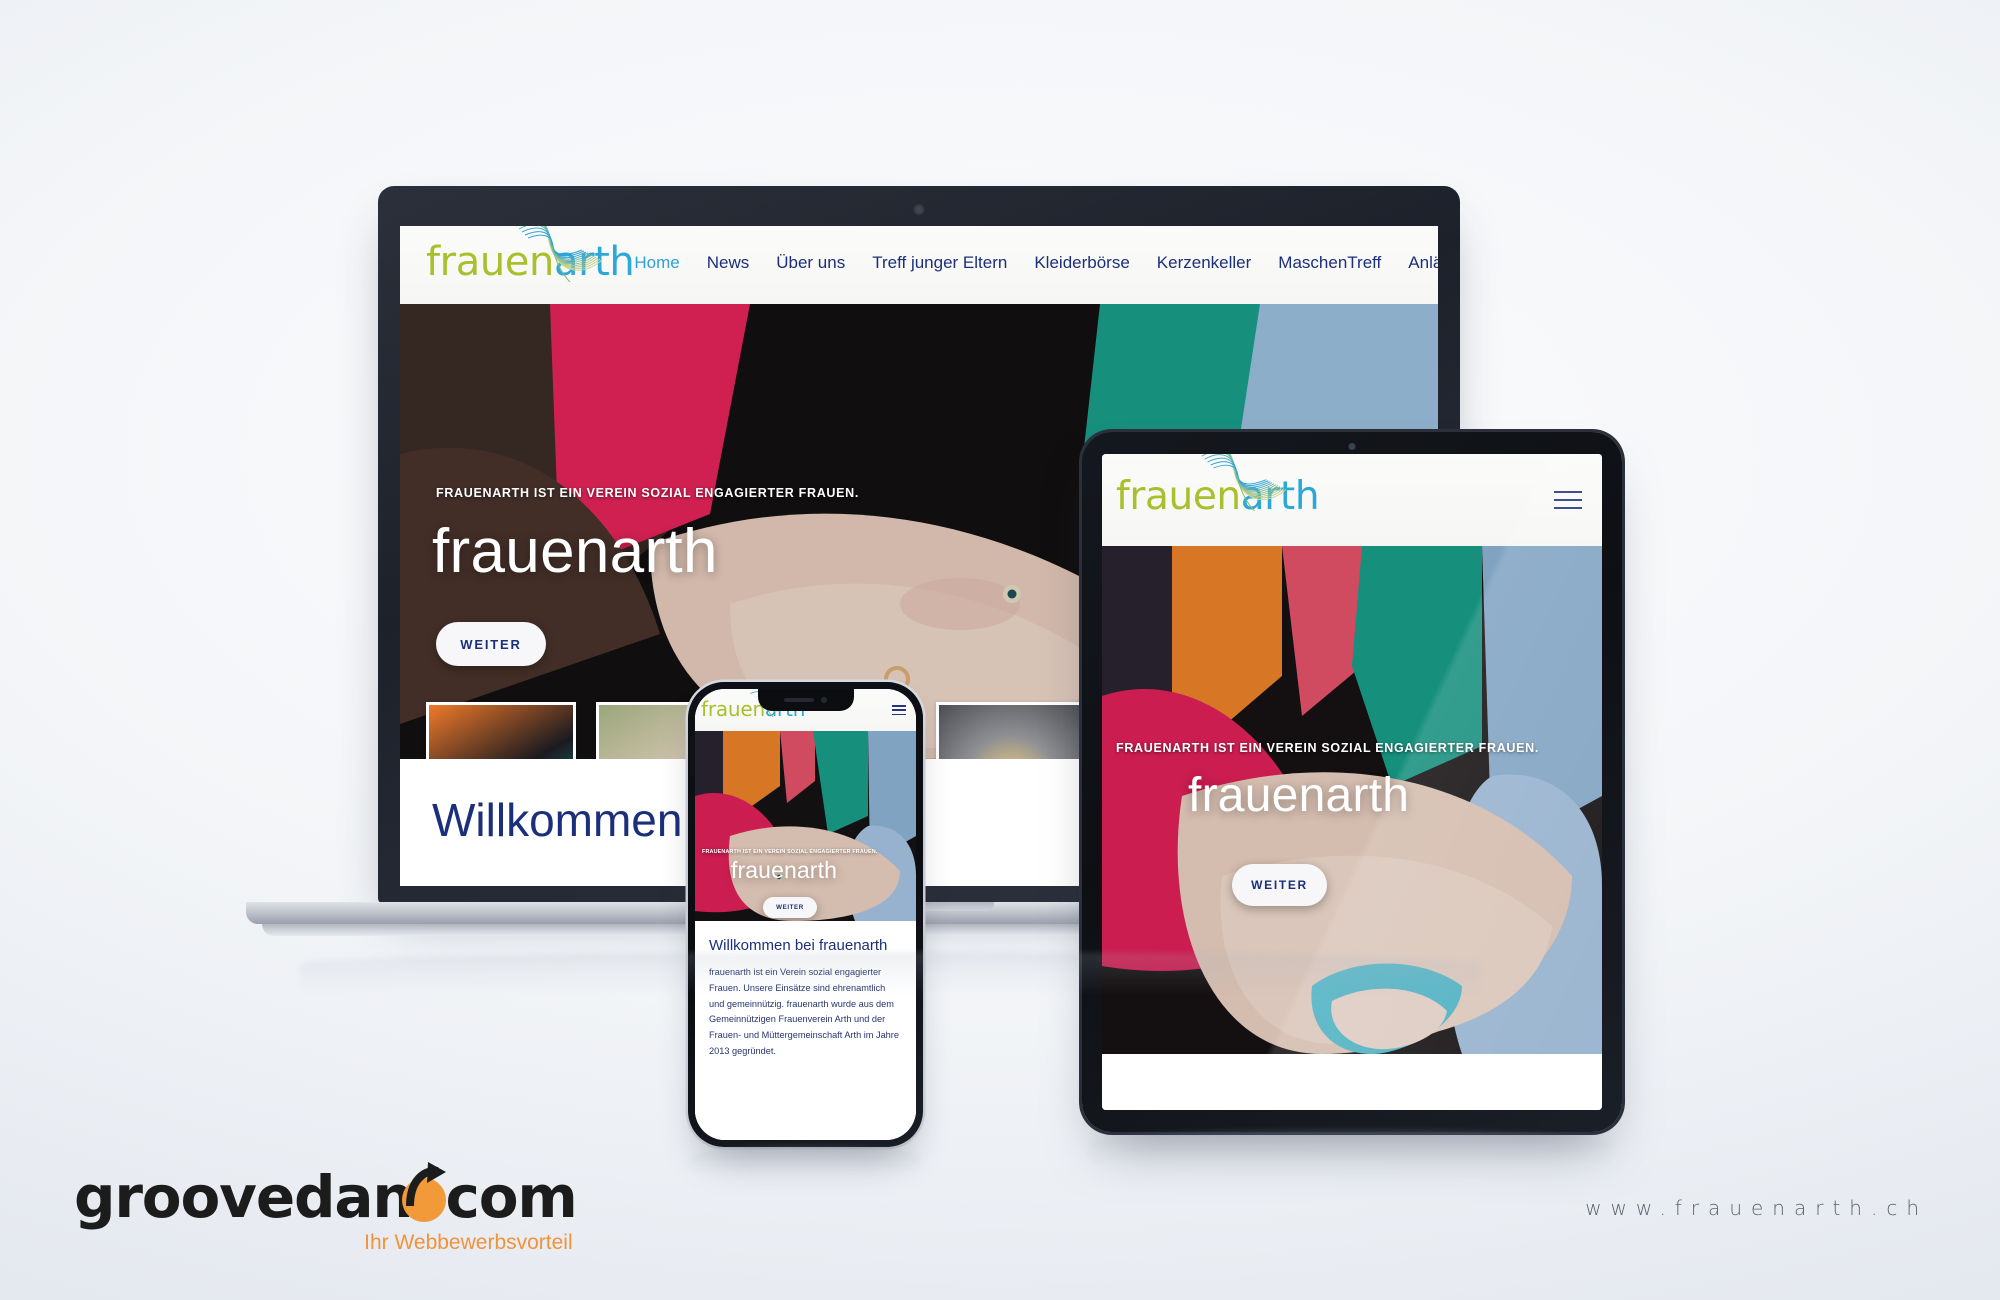  Describe the element at coordinates (1350, 1153) in the screenshot. I see `tablet-reflection` at that location.